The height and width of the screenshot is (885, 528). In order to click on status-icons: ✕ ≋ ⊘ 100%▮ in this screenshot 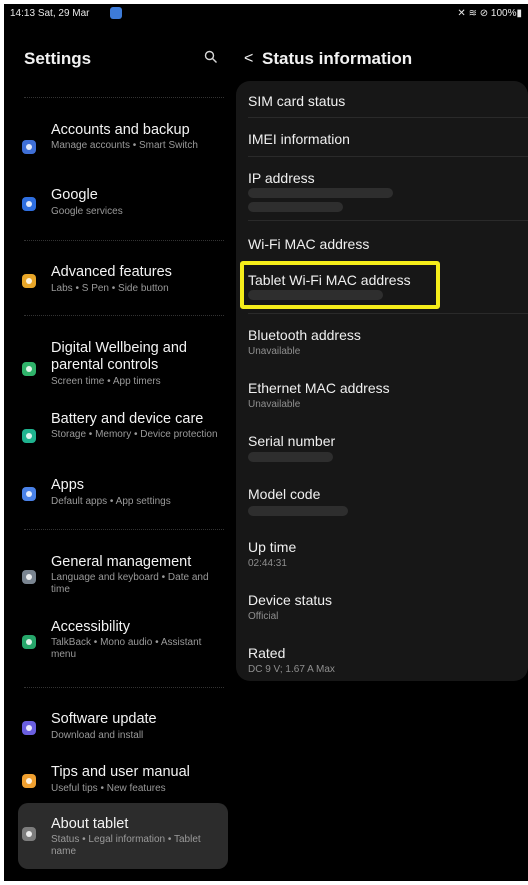, I will do `click(489, 13)`.